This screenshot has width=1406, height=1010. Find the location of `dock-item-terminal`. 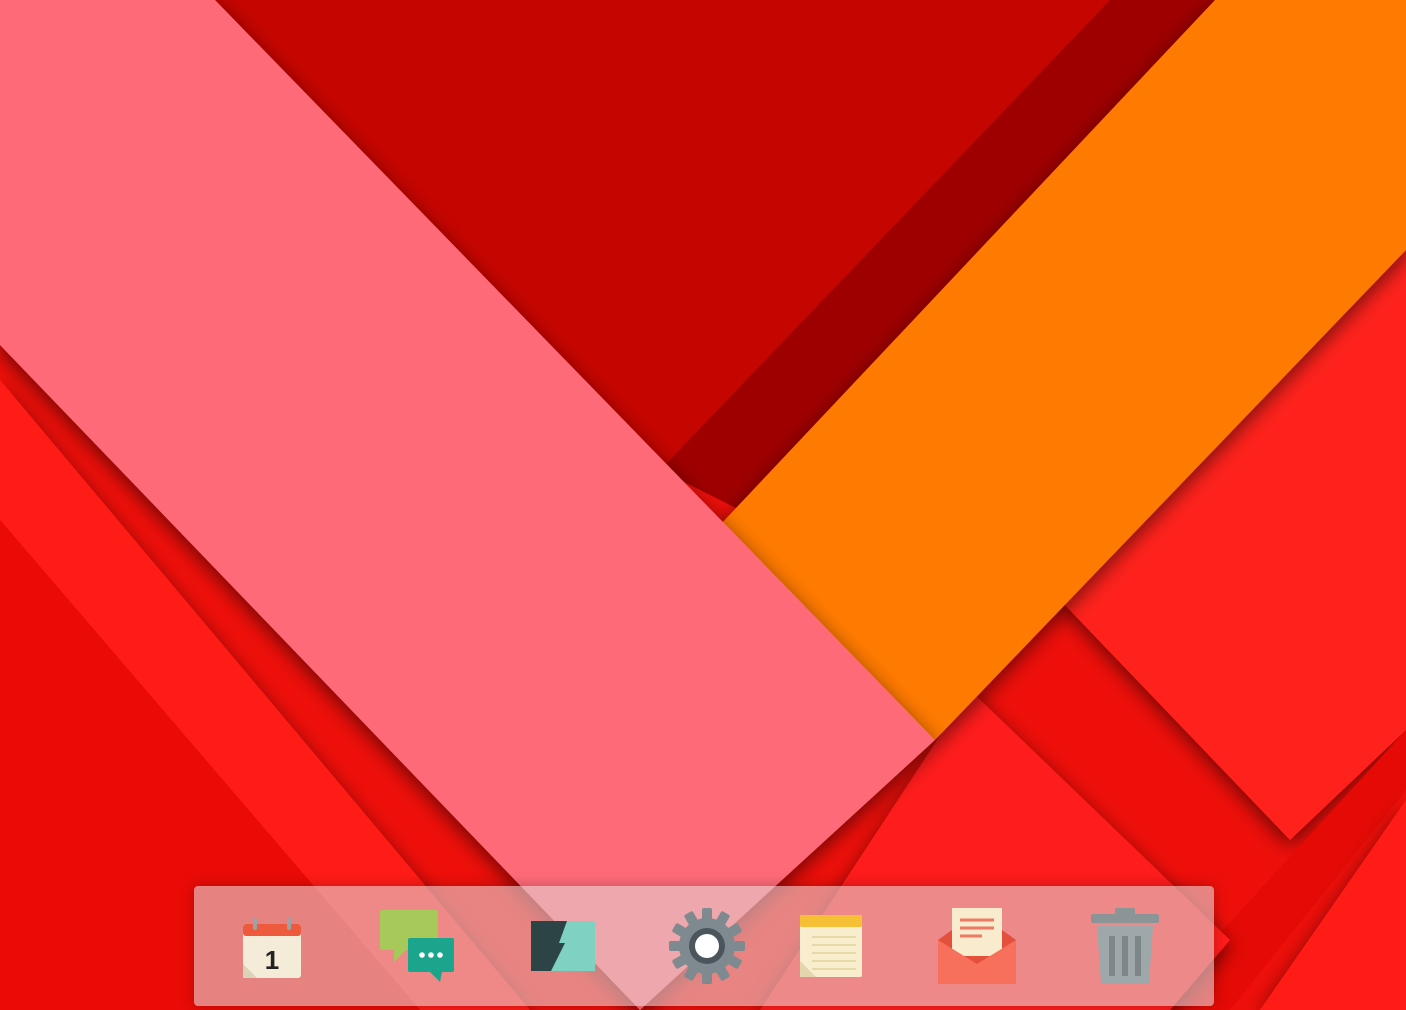

dock-item-terminal is located at coordinates (563, 946).